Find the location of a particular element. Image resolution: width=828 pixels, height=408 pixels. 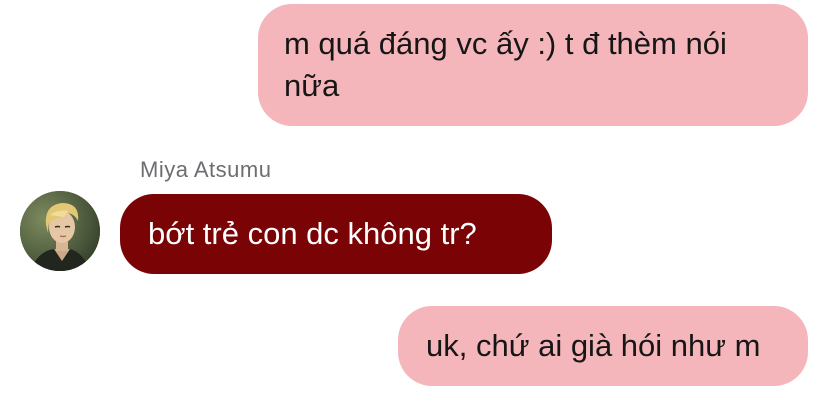

avatar-portrait is located at coordinates (60, 231).